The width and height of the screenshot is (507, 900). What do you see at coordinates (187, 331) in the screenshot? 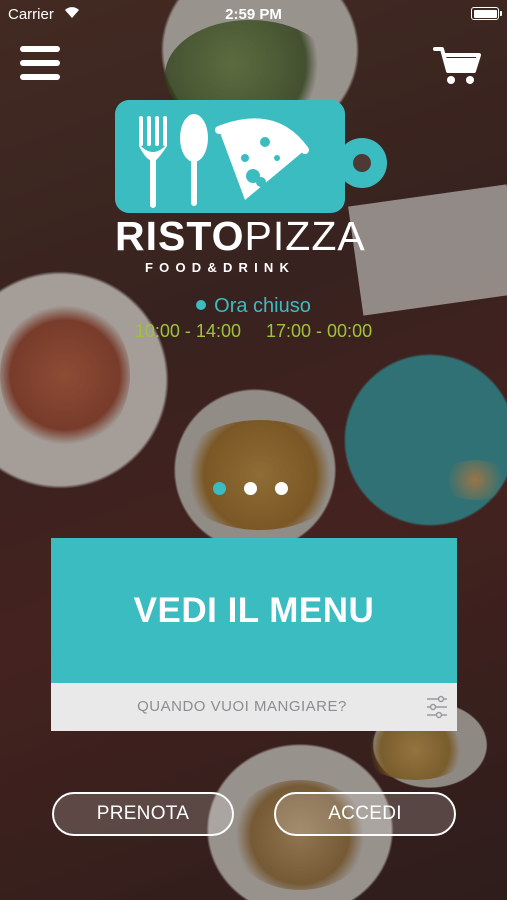
I see `hours-lunch: 10:00 - 14:00` at bounding box center [187, 331].